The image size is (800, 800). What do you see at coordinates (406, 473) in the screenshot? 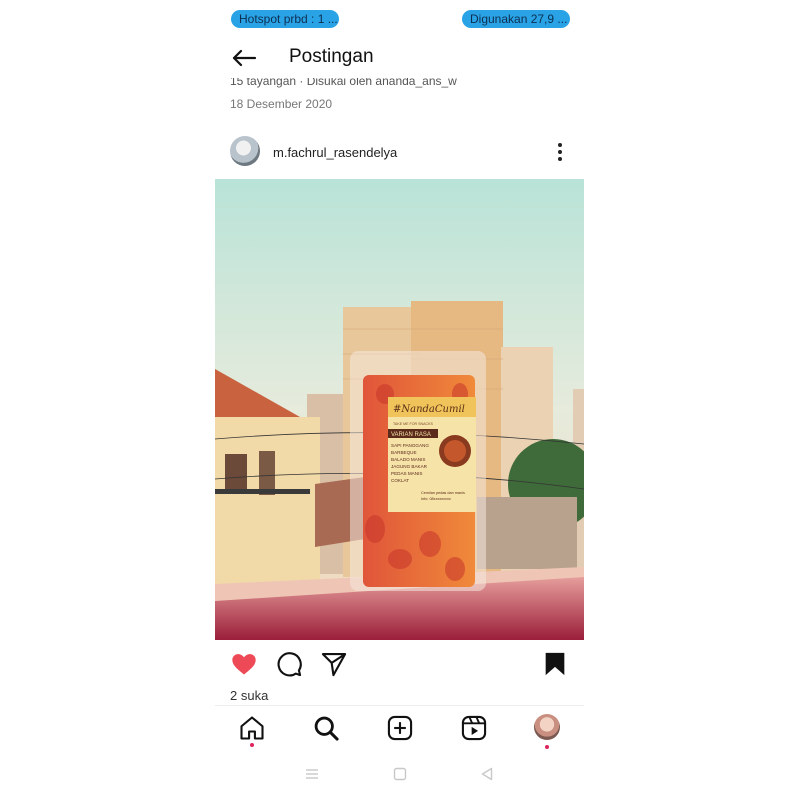
I see `bag-flavor: PEDAS MANIS` at bounding box center [406, 473].